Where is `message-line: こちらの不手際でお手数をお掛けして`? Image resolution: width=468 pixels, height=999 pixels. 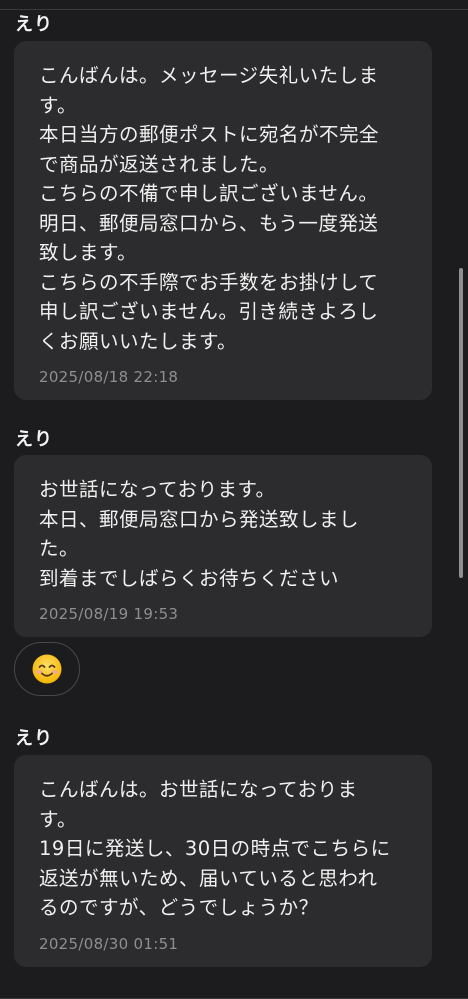 message-line: こちらの不手際でお手数をお掛けして is located at coordinates (209, 282).